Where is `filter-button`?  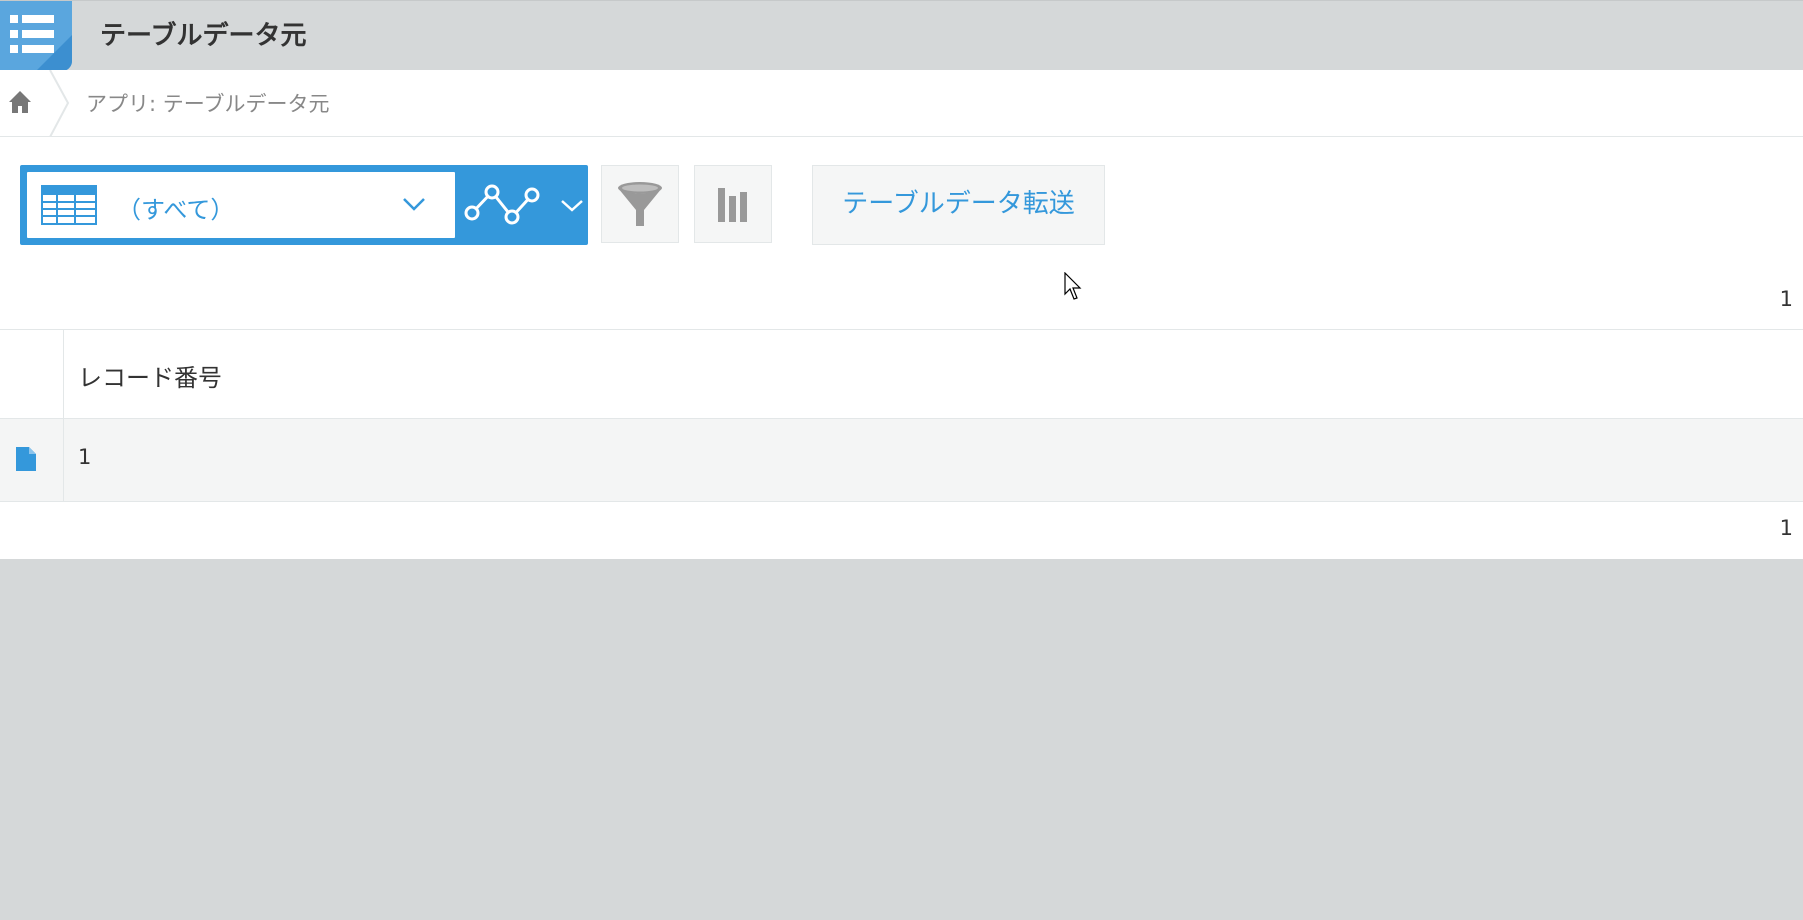
filter-button is located at coordinates (640, 204).